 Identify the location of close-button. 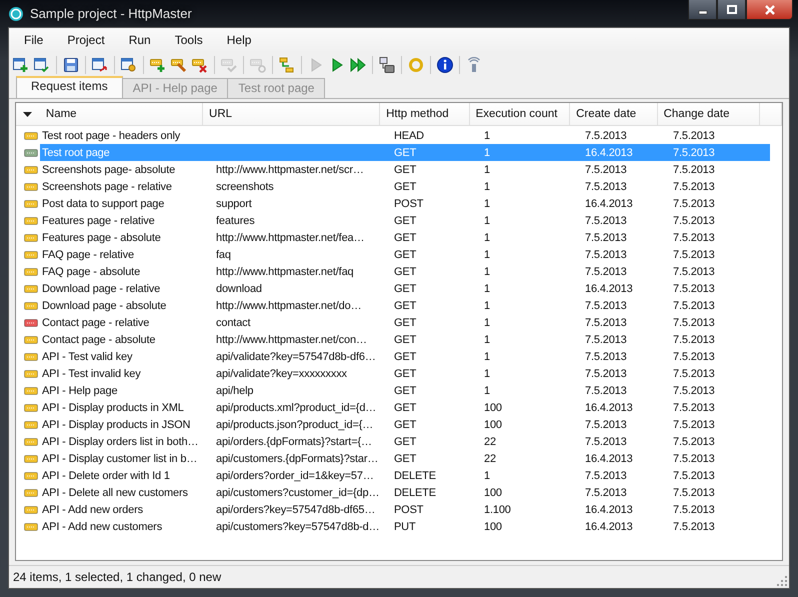
(769, 10).